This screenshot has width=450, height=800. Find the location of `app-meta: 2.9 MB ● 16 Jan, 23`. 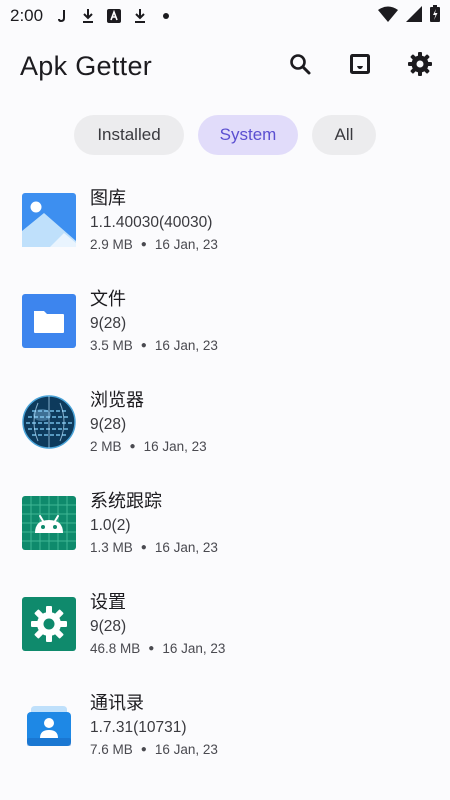

app-meta: 2.9 MB ● 16 Jan, 23 is located at coordinates (154, 245).